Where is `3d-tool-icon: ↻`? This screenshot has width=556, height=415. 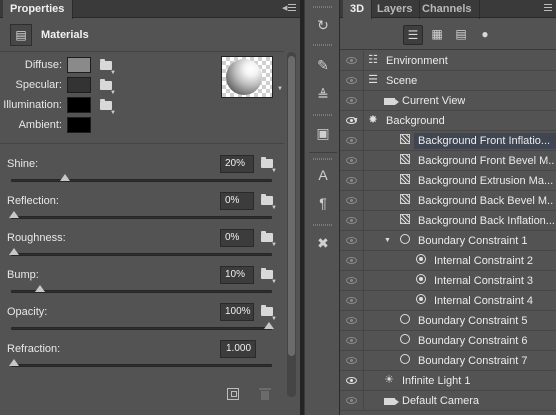
3d-tool-icon: ↻ is located at coordinates (323, 25).